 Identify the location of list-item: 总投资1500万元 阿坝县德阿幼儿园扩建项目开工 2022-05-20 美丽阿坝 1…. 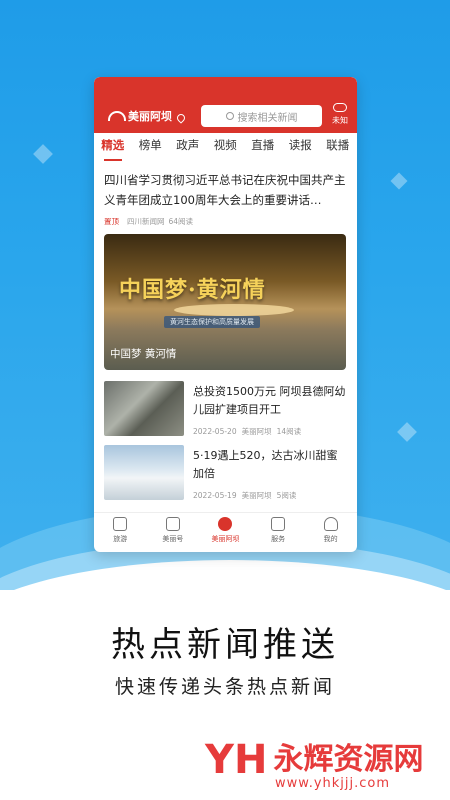
(225, 408).